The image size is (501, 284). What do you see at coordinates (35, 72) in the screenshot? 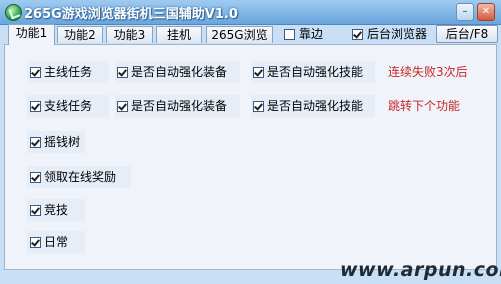
I see `main-quest-box` at bounding box center [35, 72].